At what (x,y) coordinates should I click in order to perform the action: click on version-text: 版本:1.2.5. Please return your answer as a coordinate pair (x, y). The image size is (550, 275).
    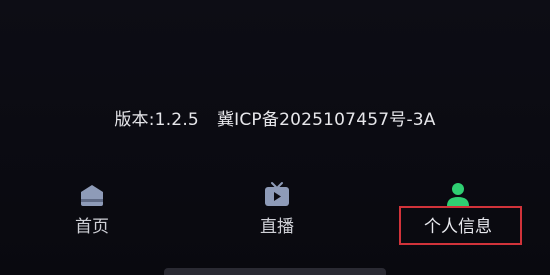
    Looking at the image, I should click on (156, 120).